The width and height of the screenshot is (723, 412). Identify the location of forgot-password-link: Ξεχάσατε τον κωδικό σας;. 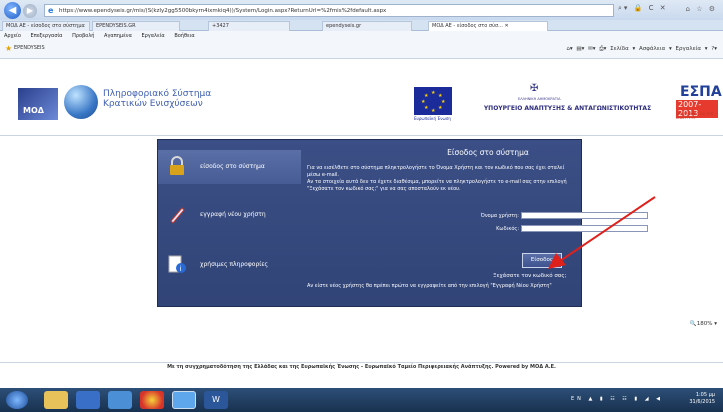
(530, 276).